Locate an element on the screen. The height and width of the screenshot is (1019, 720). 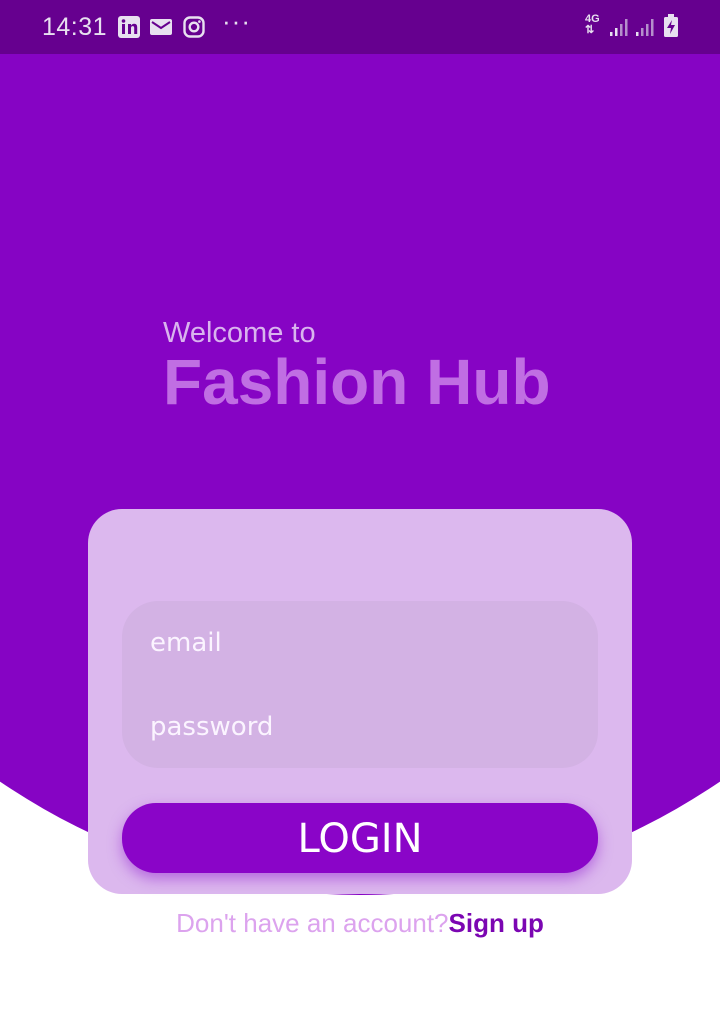
battery-charging-icon is located at coordinates (671, 25).